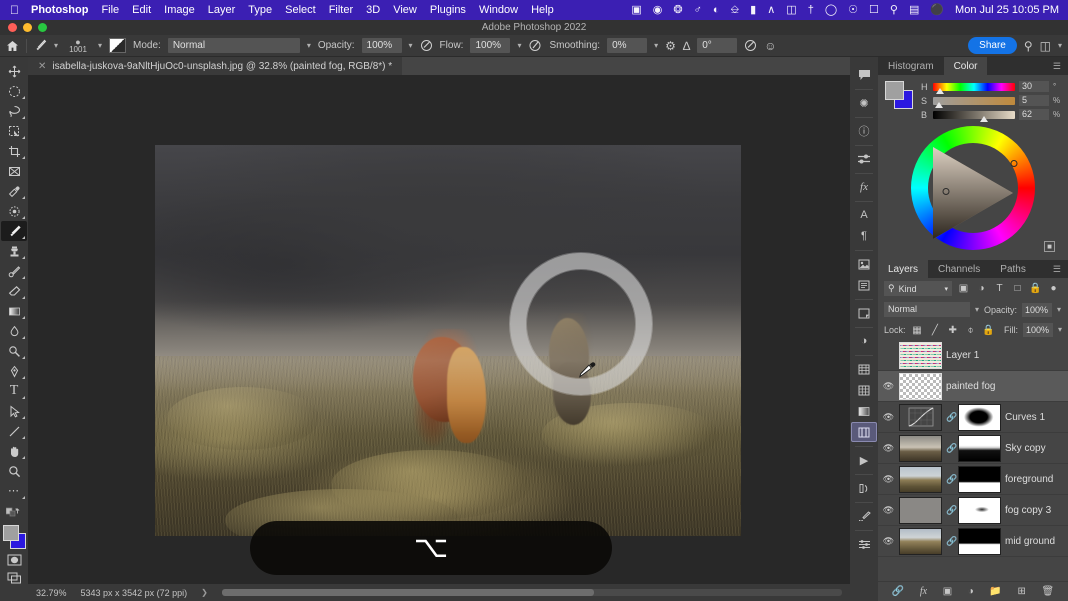 The image size is (1068, 601). I want to click on quick-mask-icon, so click(14, 560).